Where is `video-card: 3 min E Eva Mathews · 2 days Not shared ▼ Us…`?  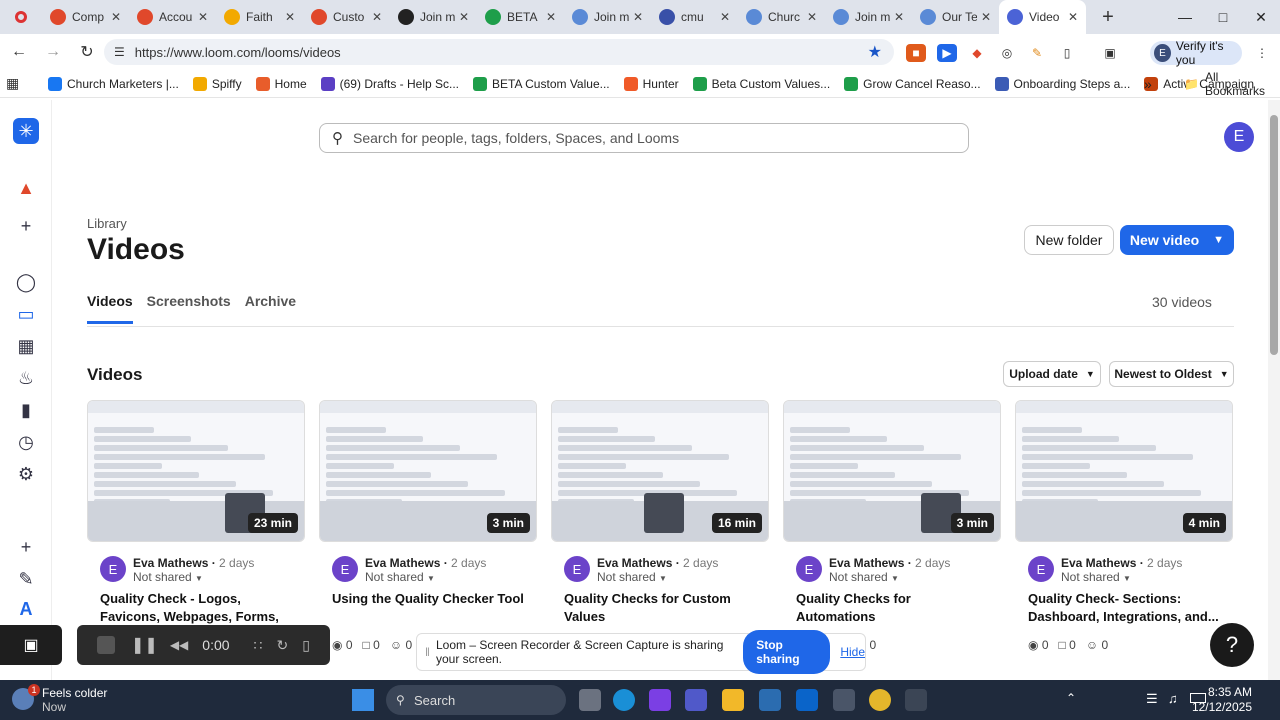 video-card: 3 min E Eva Mathews · 2 days Not shared ▼ Us… is located at coordinates (428, 535).